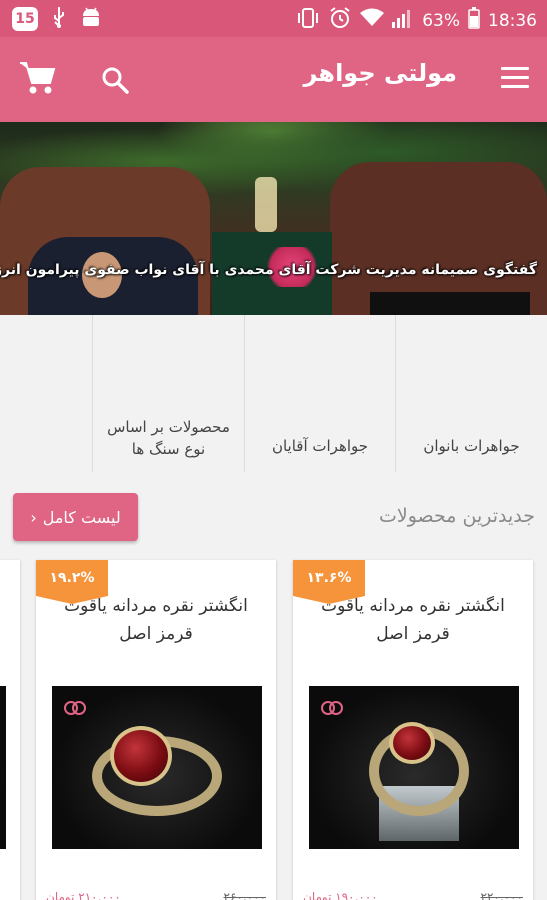 Image resolution: width=547 pixels, height=900 pixels. I want to click on product-card-partial, so click(10, 730).